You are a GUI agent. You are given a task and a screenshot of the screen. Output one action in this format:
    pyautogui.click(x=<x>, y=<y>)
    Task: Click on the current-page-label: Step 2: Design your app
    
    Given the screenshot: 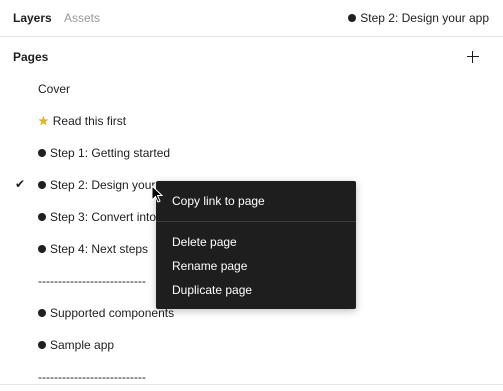 What is the action you would take?
    pyautogui.click(x=424, y=18)
    